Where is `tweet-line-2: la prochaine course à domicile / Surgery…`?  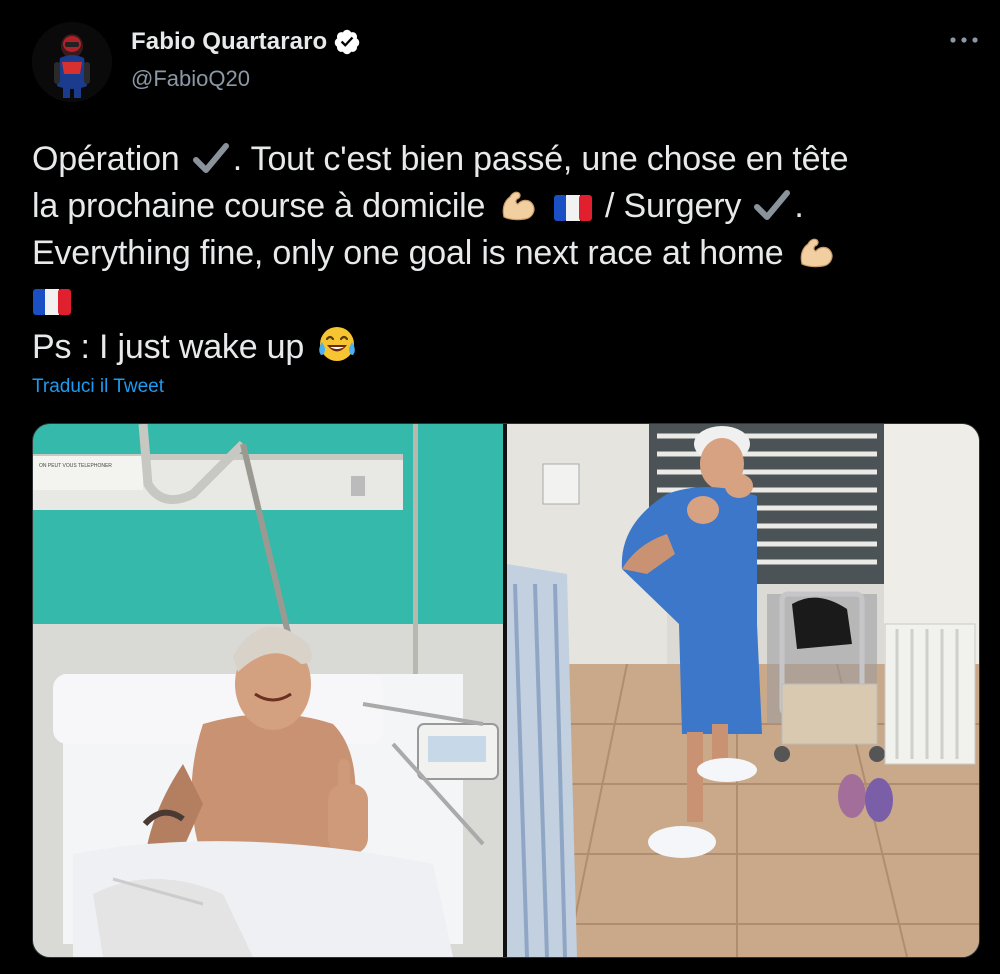 tweet-line-2: la prochaine course à domicile / Surgery… is located at coordinates (418, 206).